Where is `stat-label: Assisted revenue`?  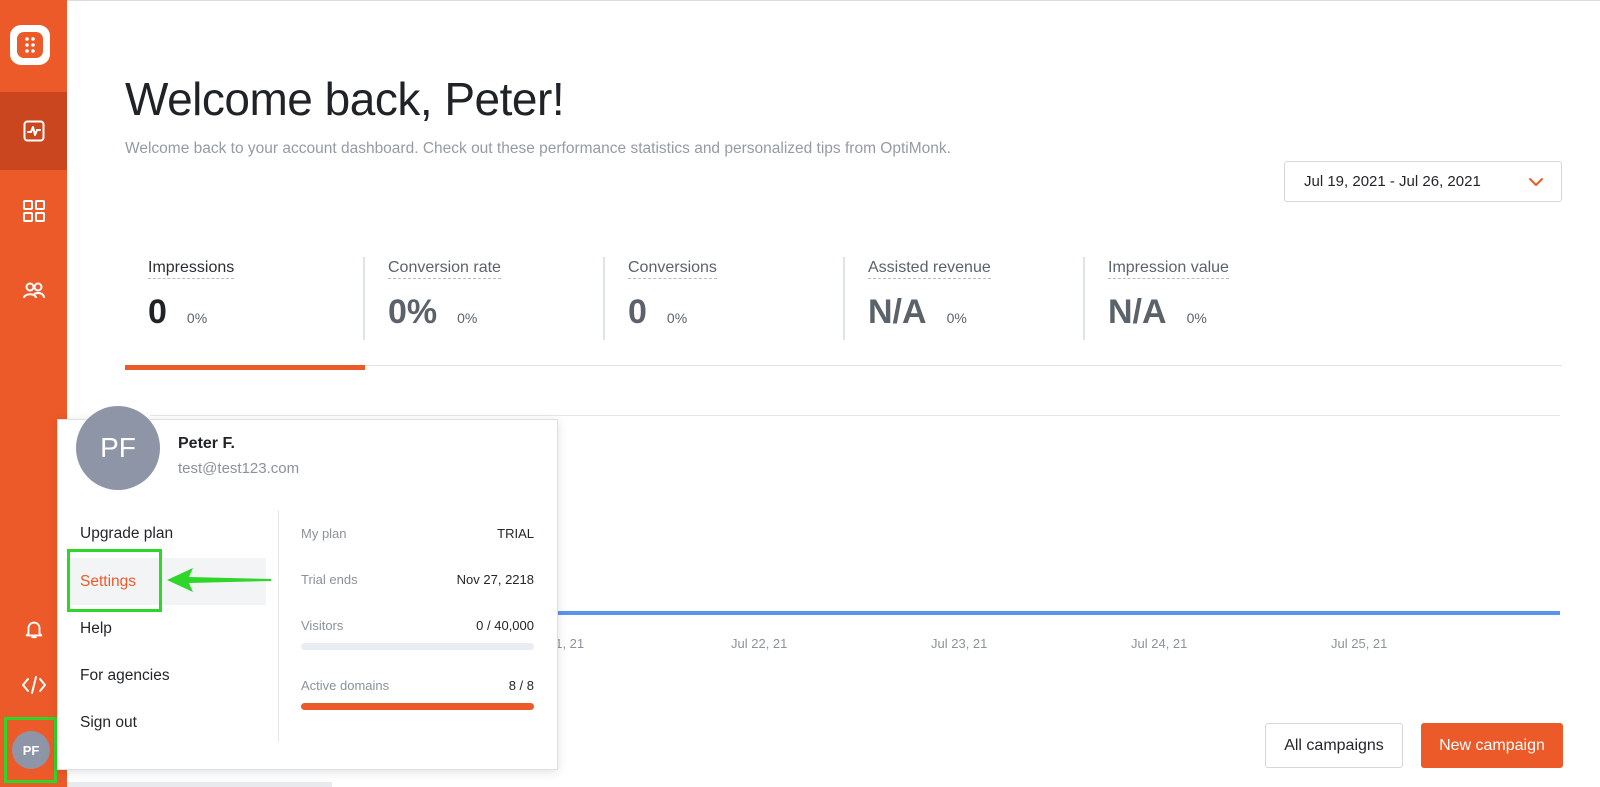
stat-label: Assisted revenue is located at coordinates (929, 269).